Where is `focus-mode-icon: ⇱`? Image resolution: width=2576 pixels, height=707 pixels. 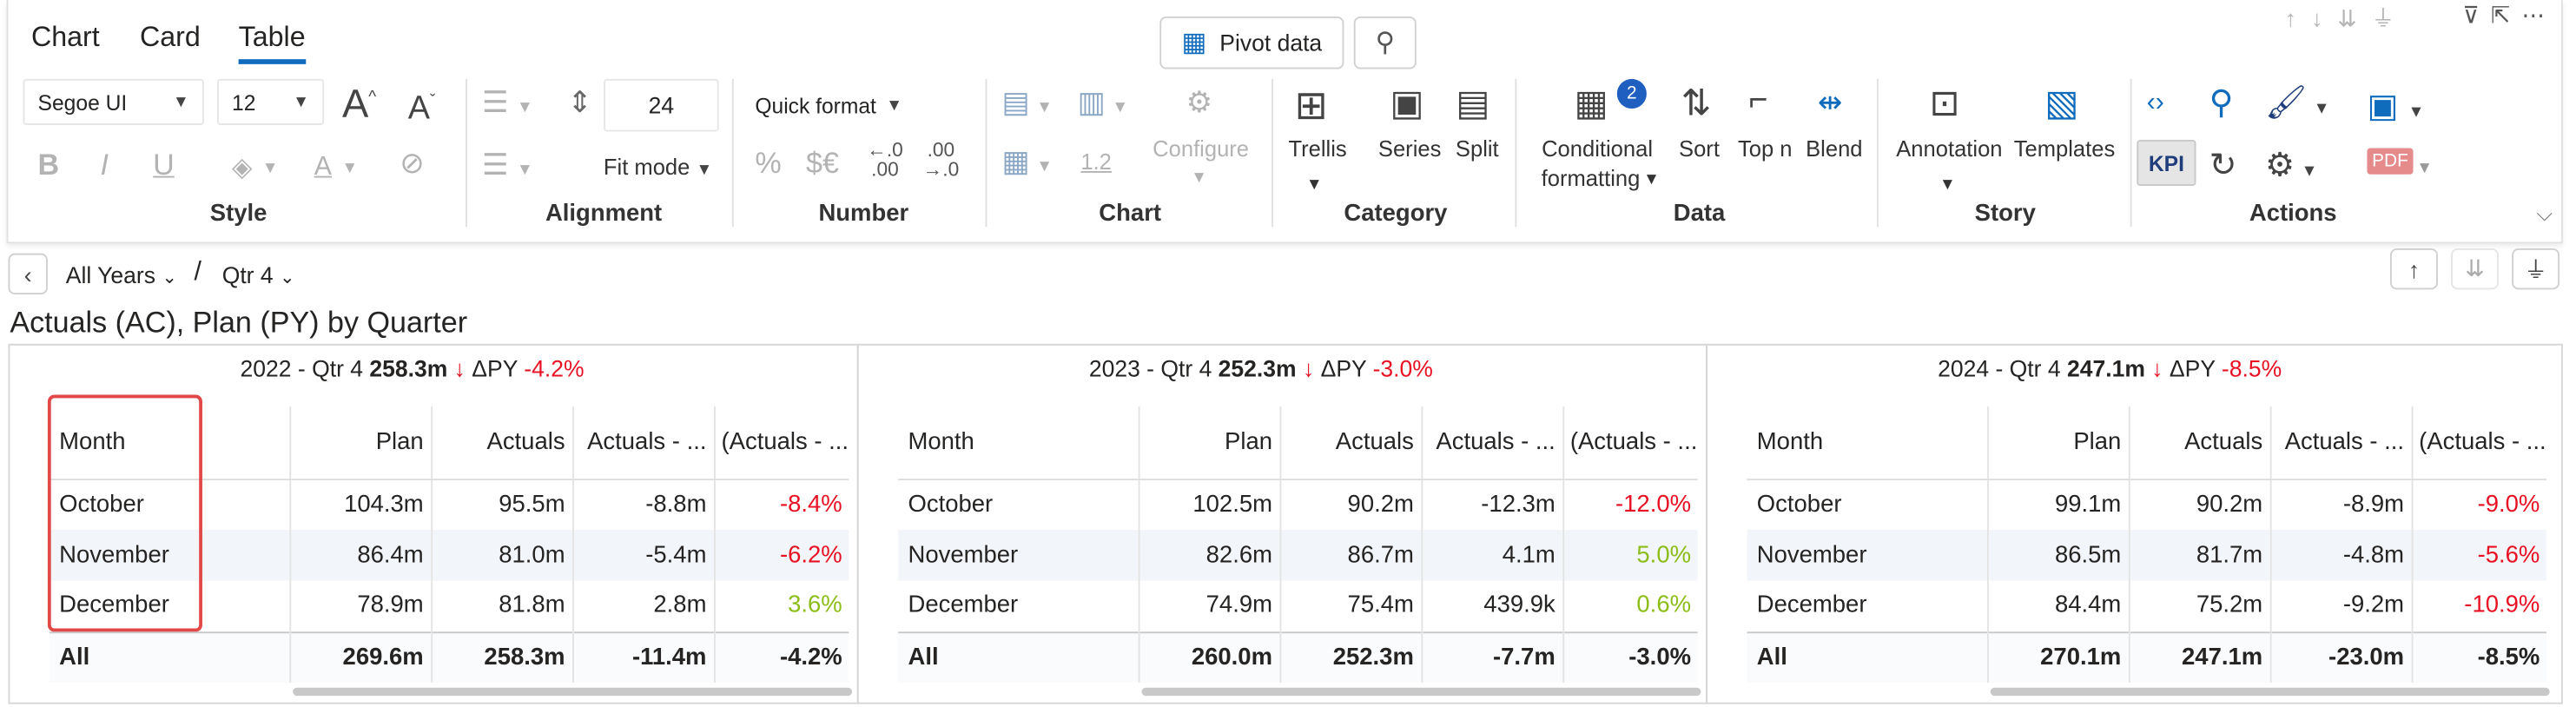 focus-mode-icon: ⇱ is located at coordinates (2506, 15).